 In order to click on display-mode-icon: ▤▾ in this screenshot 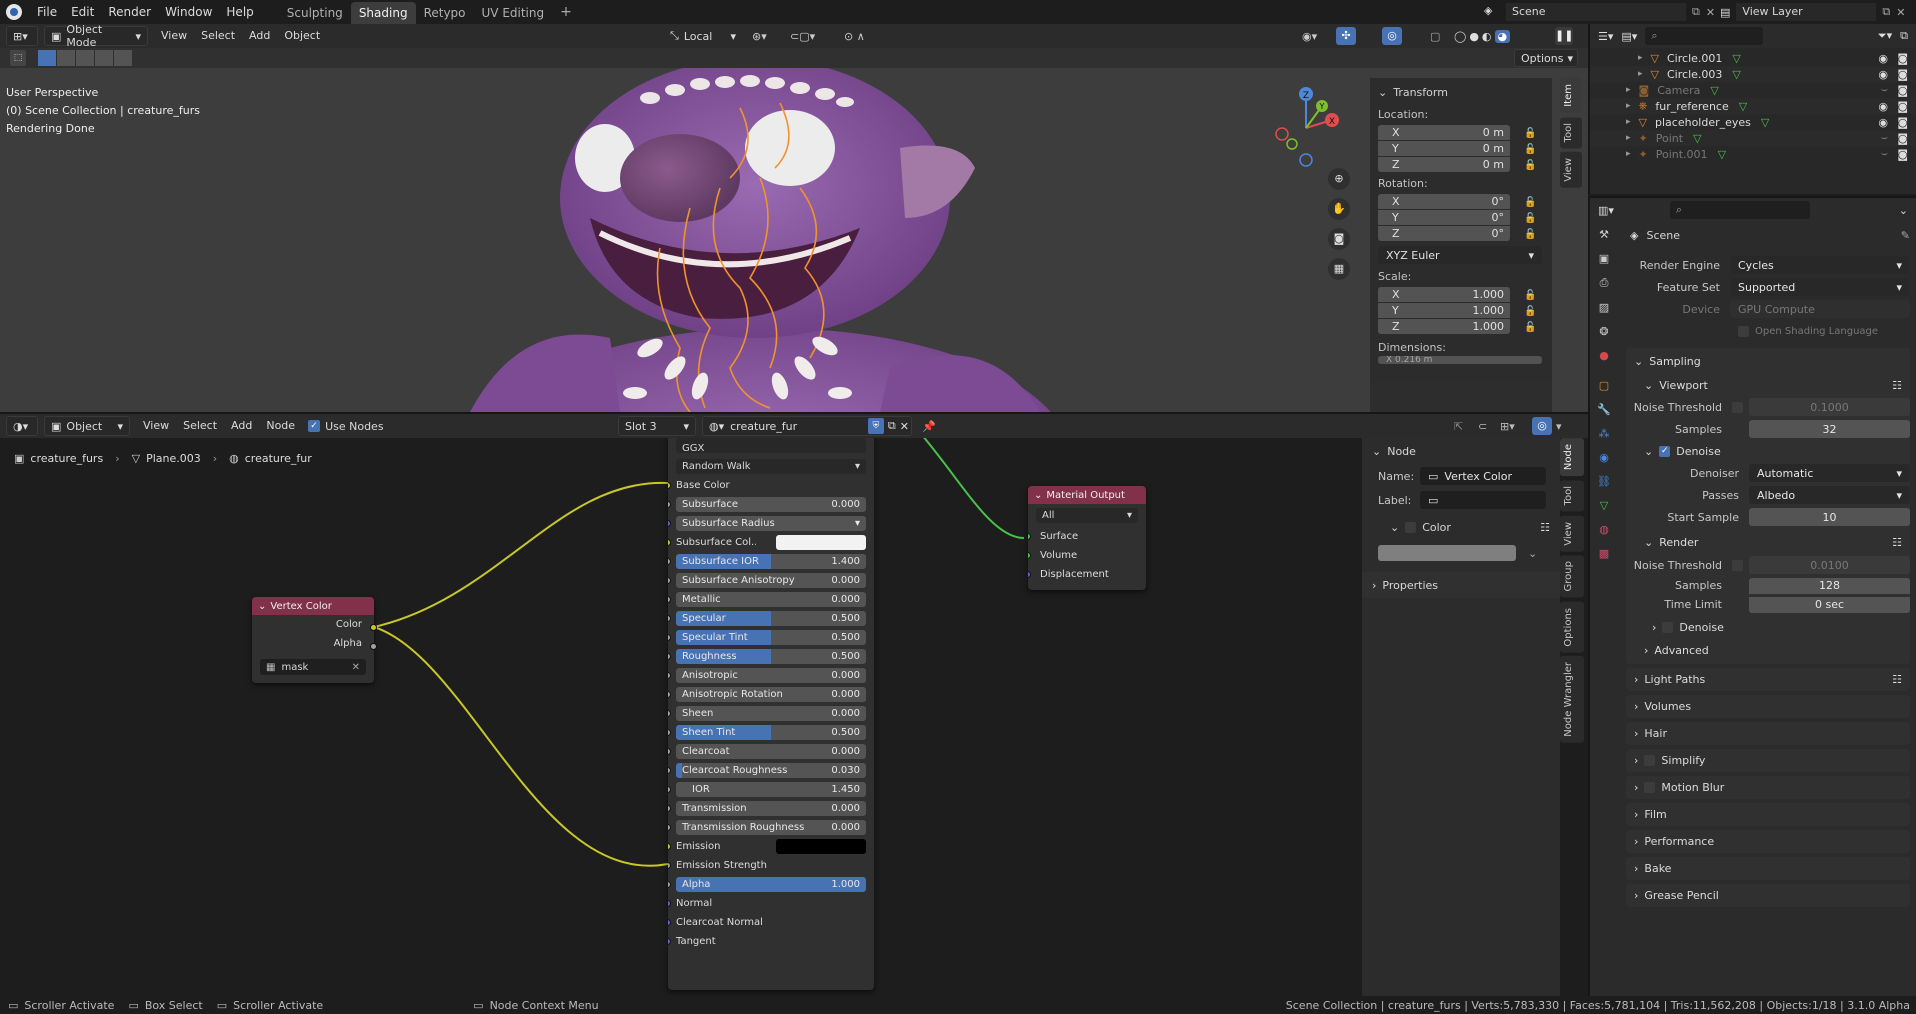, I will do `click(1629, 36)`.